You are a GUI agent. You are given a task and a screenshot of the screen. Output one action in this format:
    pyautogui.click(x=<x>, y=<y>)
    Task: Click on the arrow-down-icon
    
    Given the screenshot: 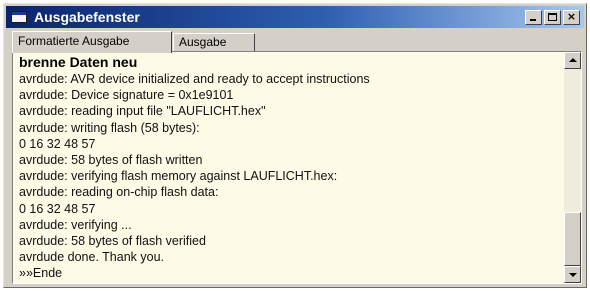 What is the action you would take?
    pyautogui.click(x=573, y=275)
    